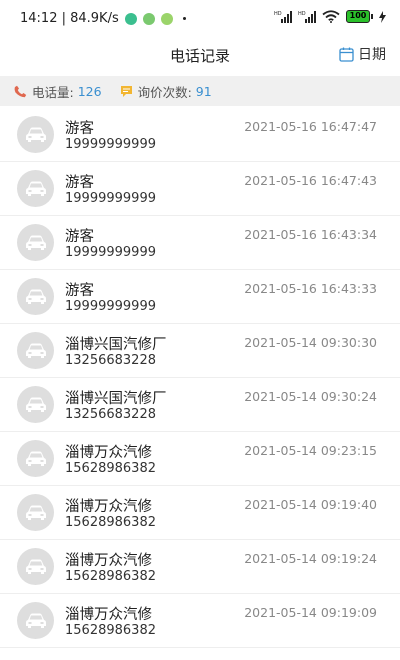 Image resolution: width=400 pixels, height=660 pixels. I want to click on status-left: 14:12 | 84.9K/s, so click(103, 18).